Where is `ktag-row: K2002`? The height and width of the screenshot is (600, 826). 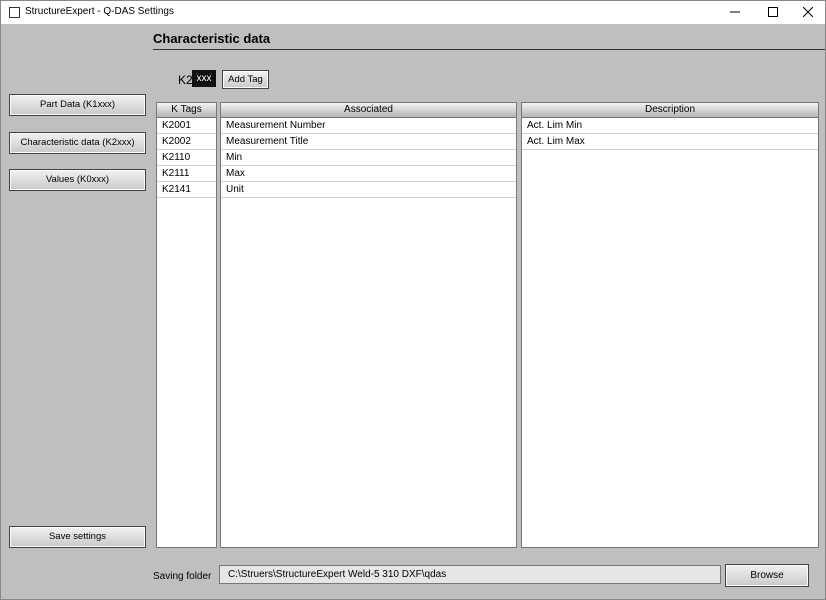
ktag-row: K2002 is located at coordinates (186, 142).